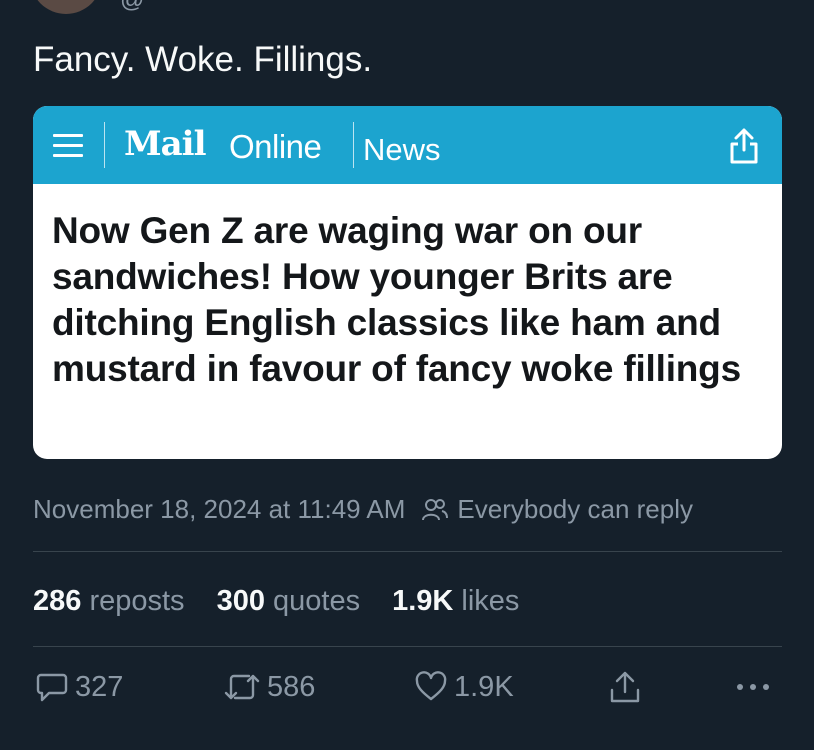  I want to click on mailonline-header-bar: Mail Online News, so click(407, 145).